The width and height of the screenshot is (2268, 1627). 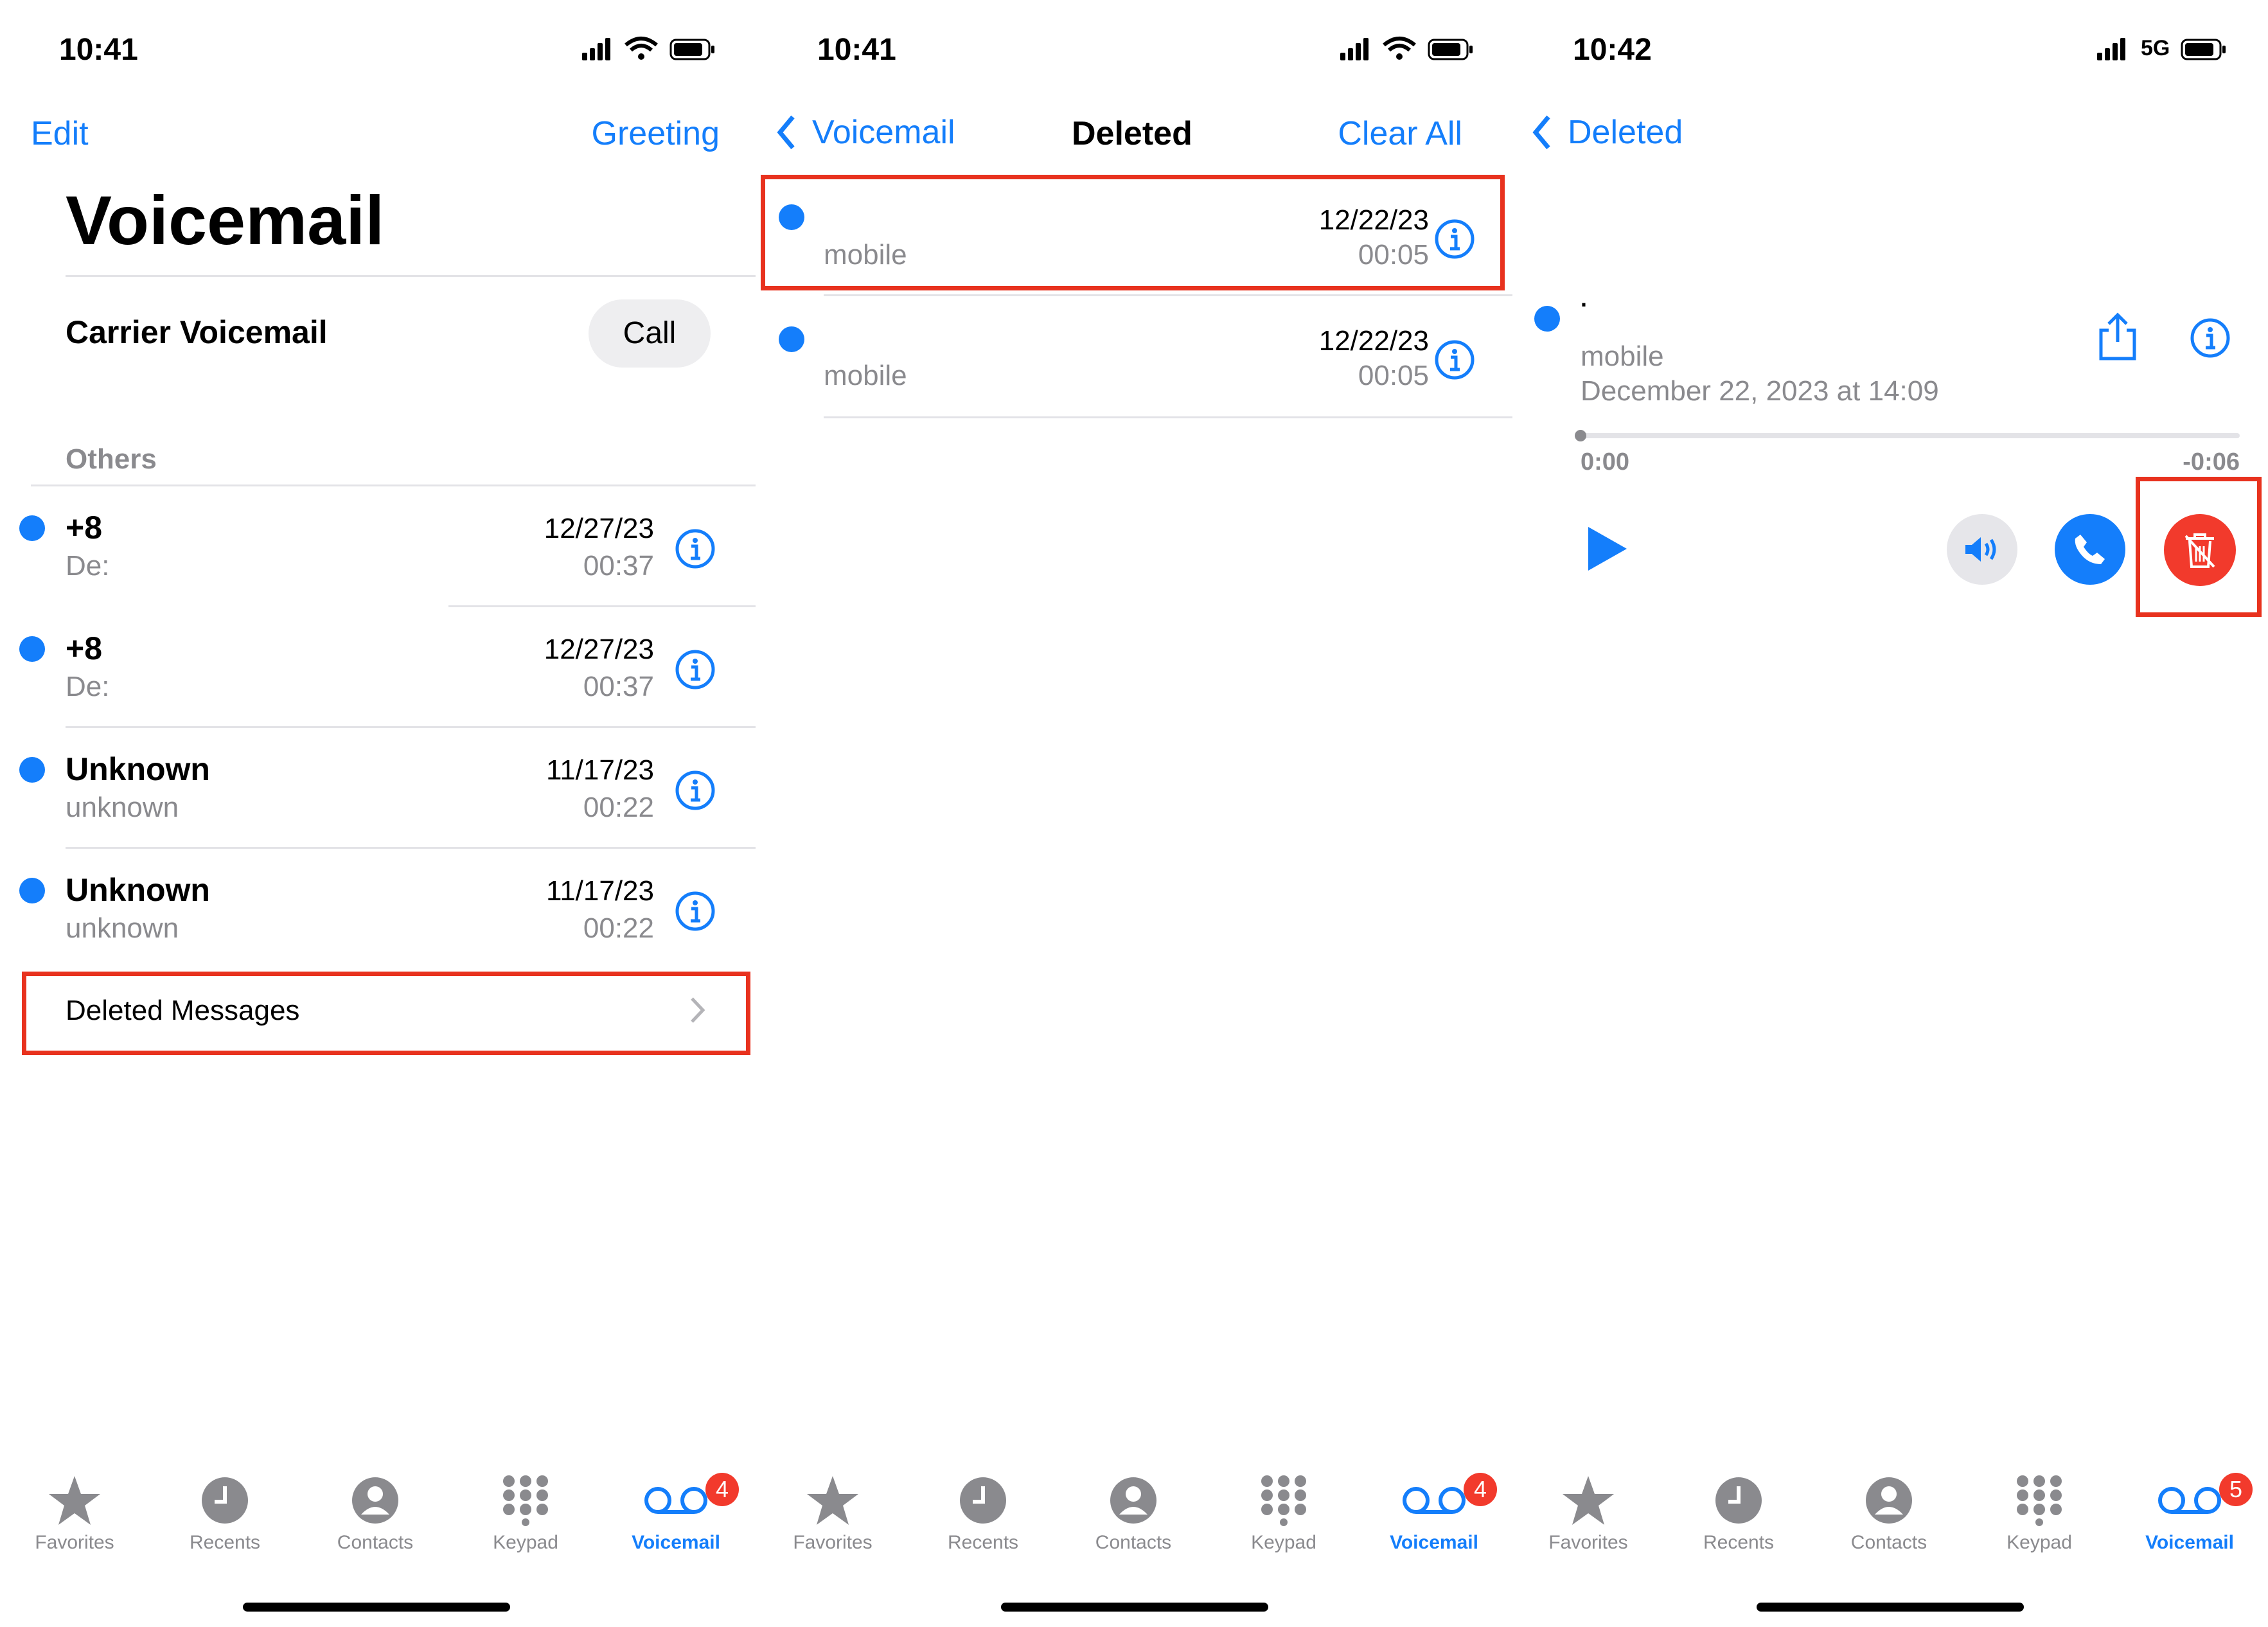 What do you see at coordinates (2118, 336) in the screenshot?
I see `share-icon` at bounding box center [2118, 336].